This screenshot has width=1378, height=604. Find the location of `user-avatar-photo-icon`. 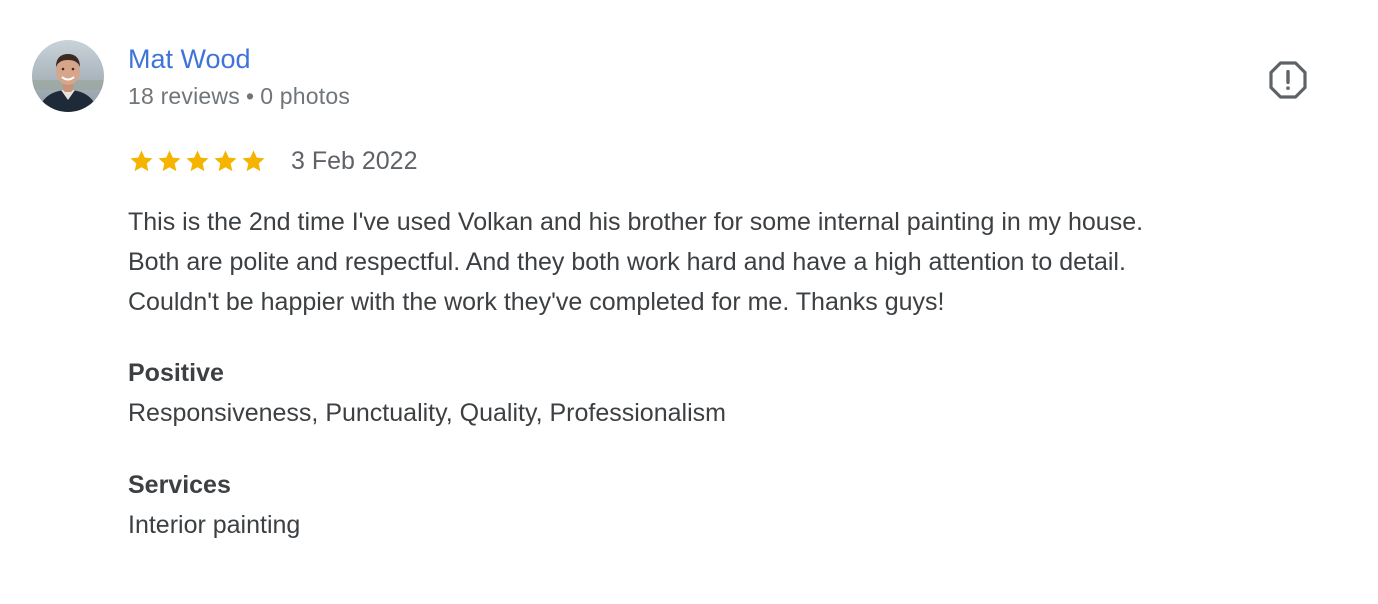

user-avatar-photo-icon is located at coordinates (68, 76).